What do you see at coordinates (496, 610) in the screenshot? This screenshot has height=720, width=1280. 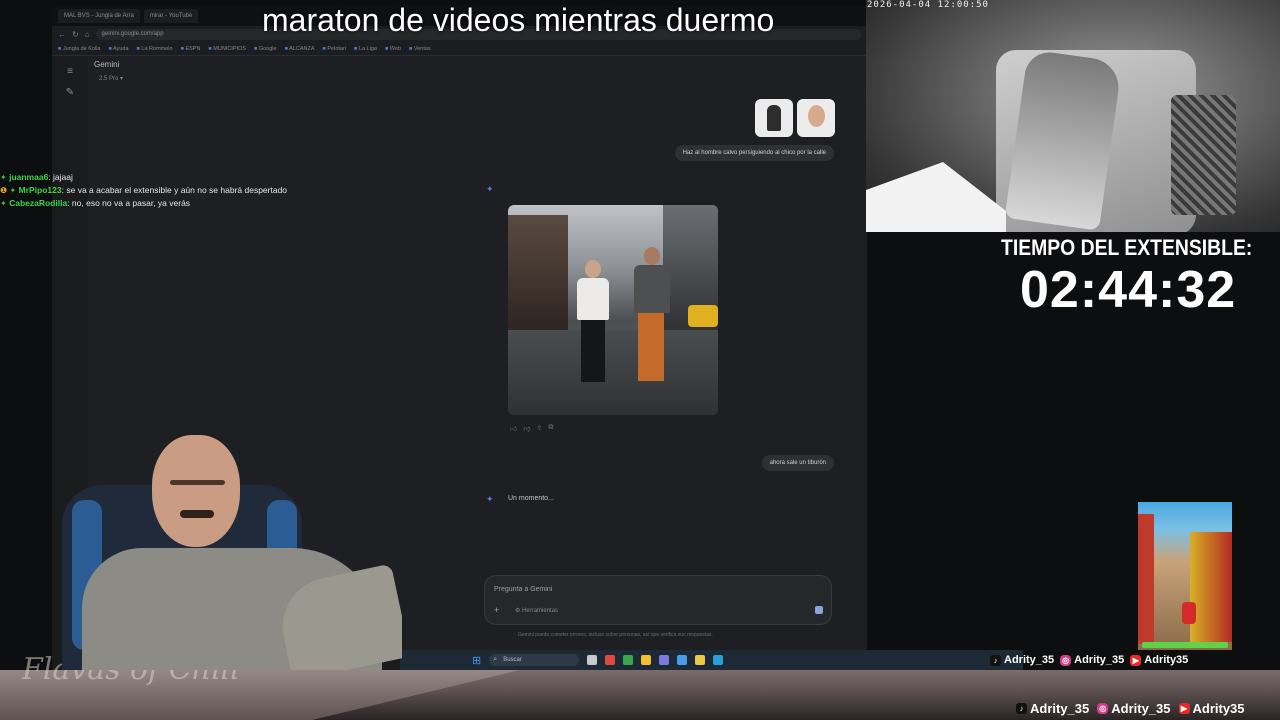 I see `add-icon: +` at bounding box center [496, 610].